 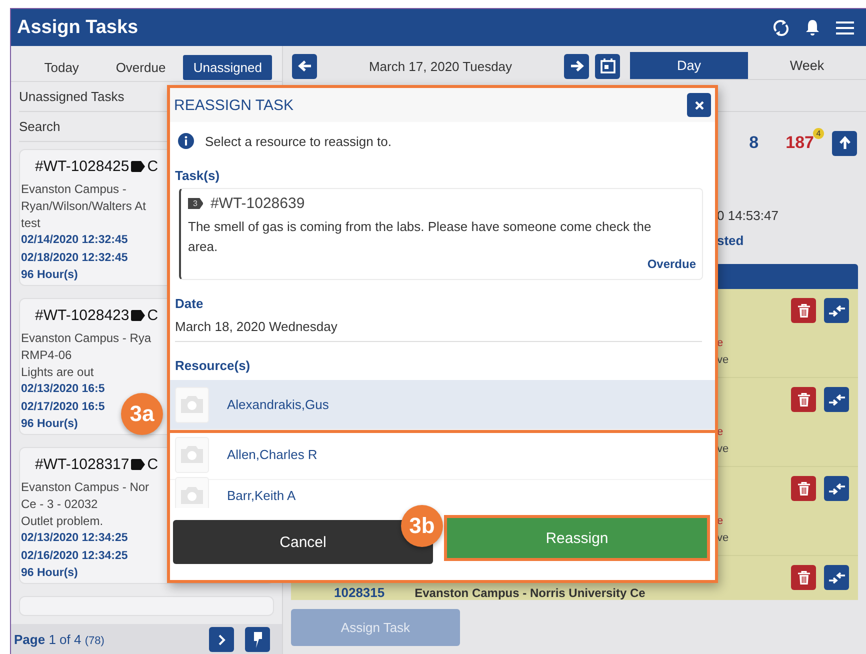 I want to click on status-text: sted, so click(x=730, y=240).